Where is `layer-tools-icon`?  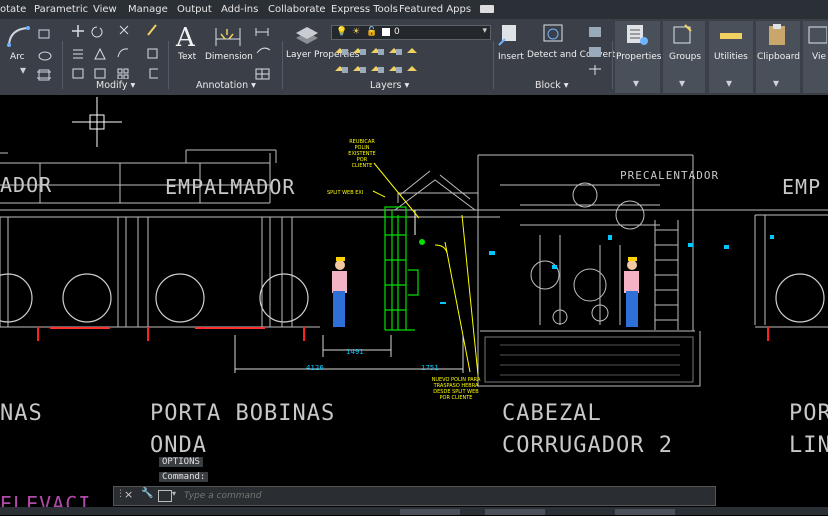
layer-tools-icon is located at coordinates (376, 60).